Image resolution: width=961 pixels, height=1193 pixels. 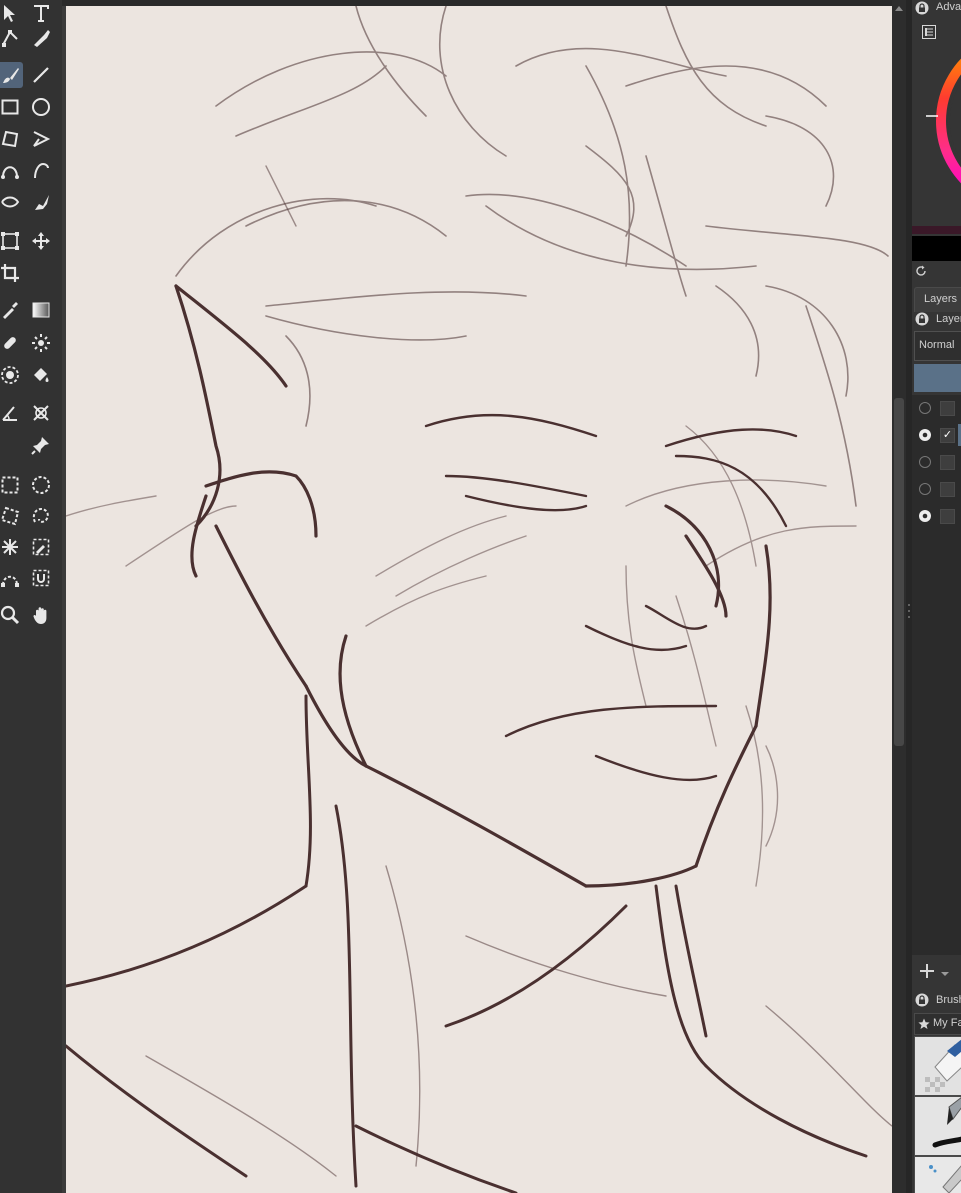 I want to click on edit-shapes-tool-button, so click(x=11, y=38).